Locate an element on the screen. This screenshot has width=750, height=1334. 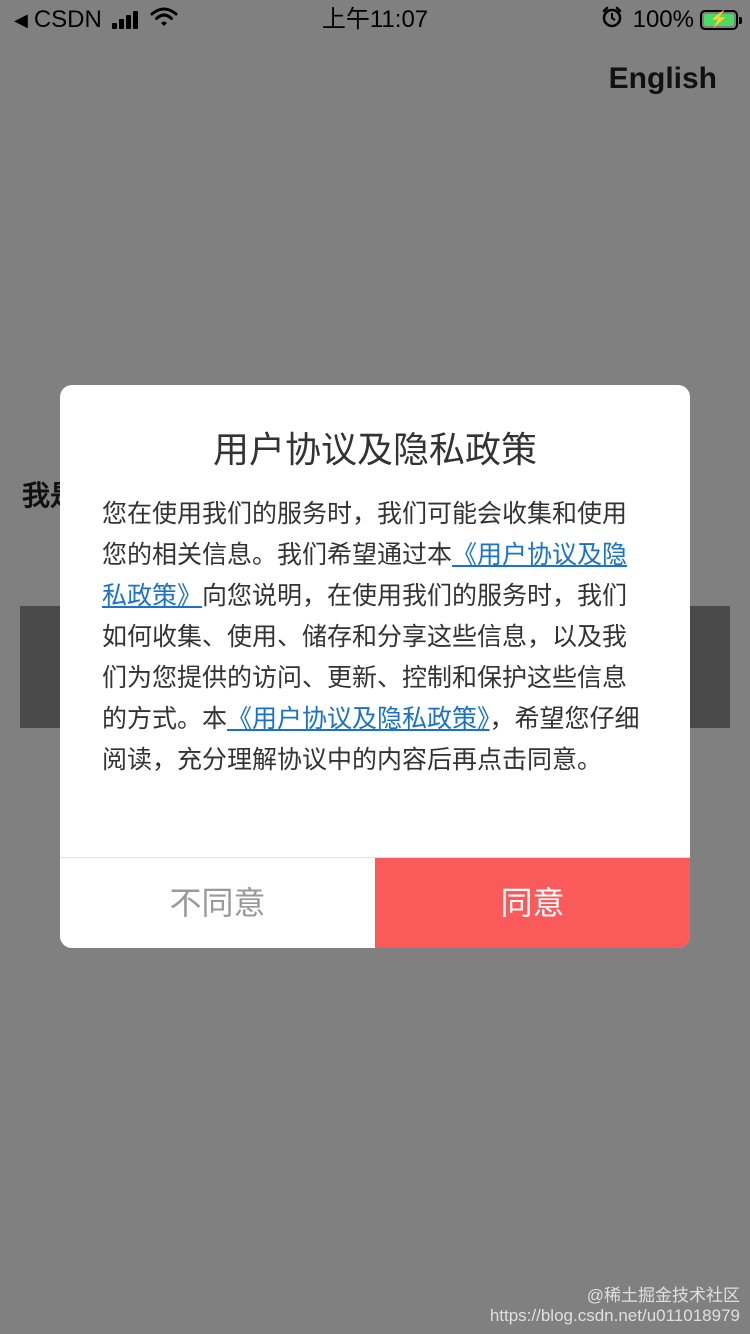
watermark-line-2: https://blog.csdn.net/u011018979 is located at coordinates (614, 1315).